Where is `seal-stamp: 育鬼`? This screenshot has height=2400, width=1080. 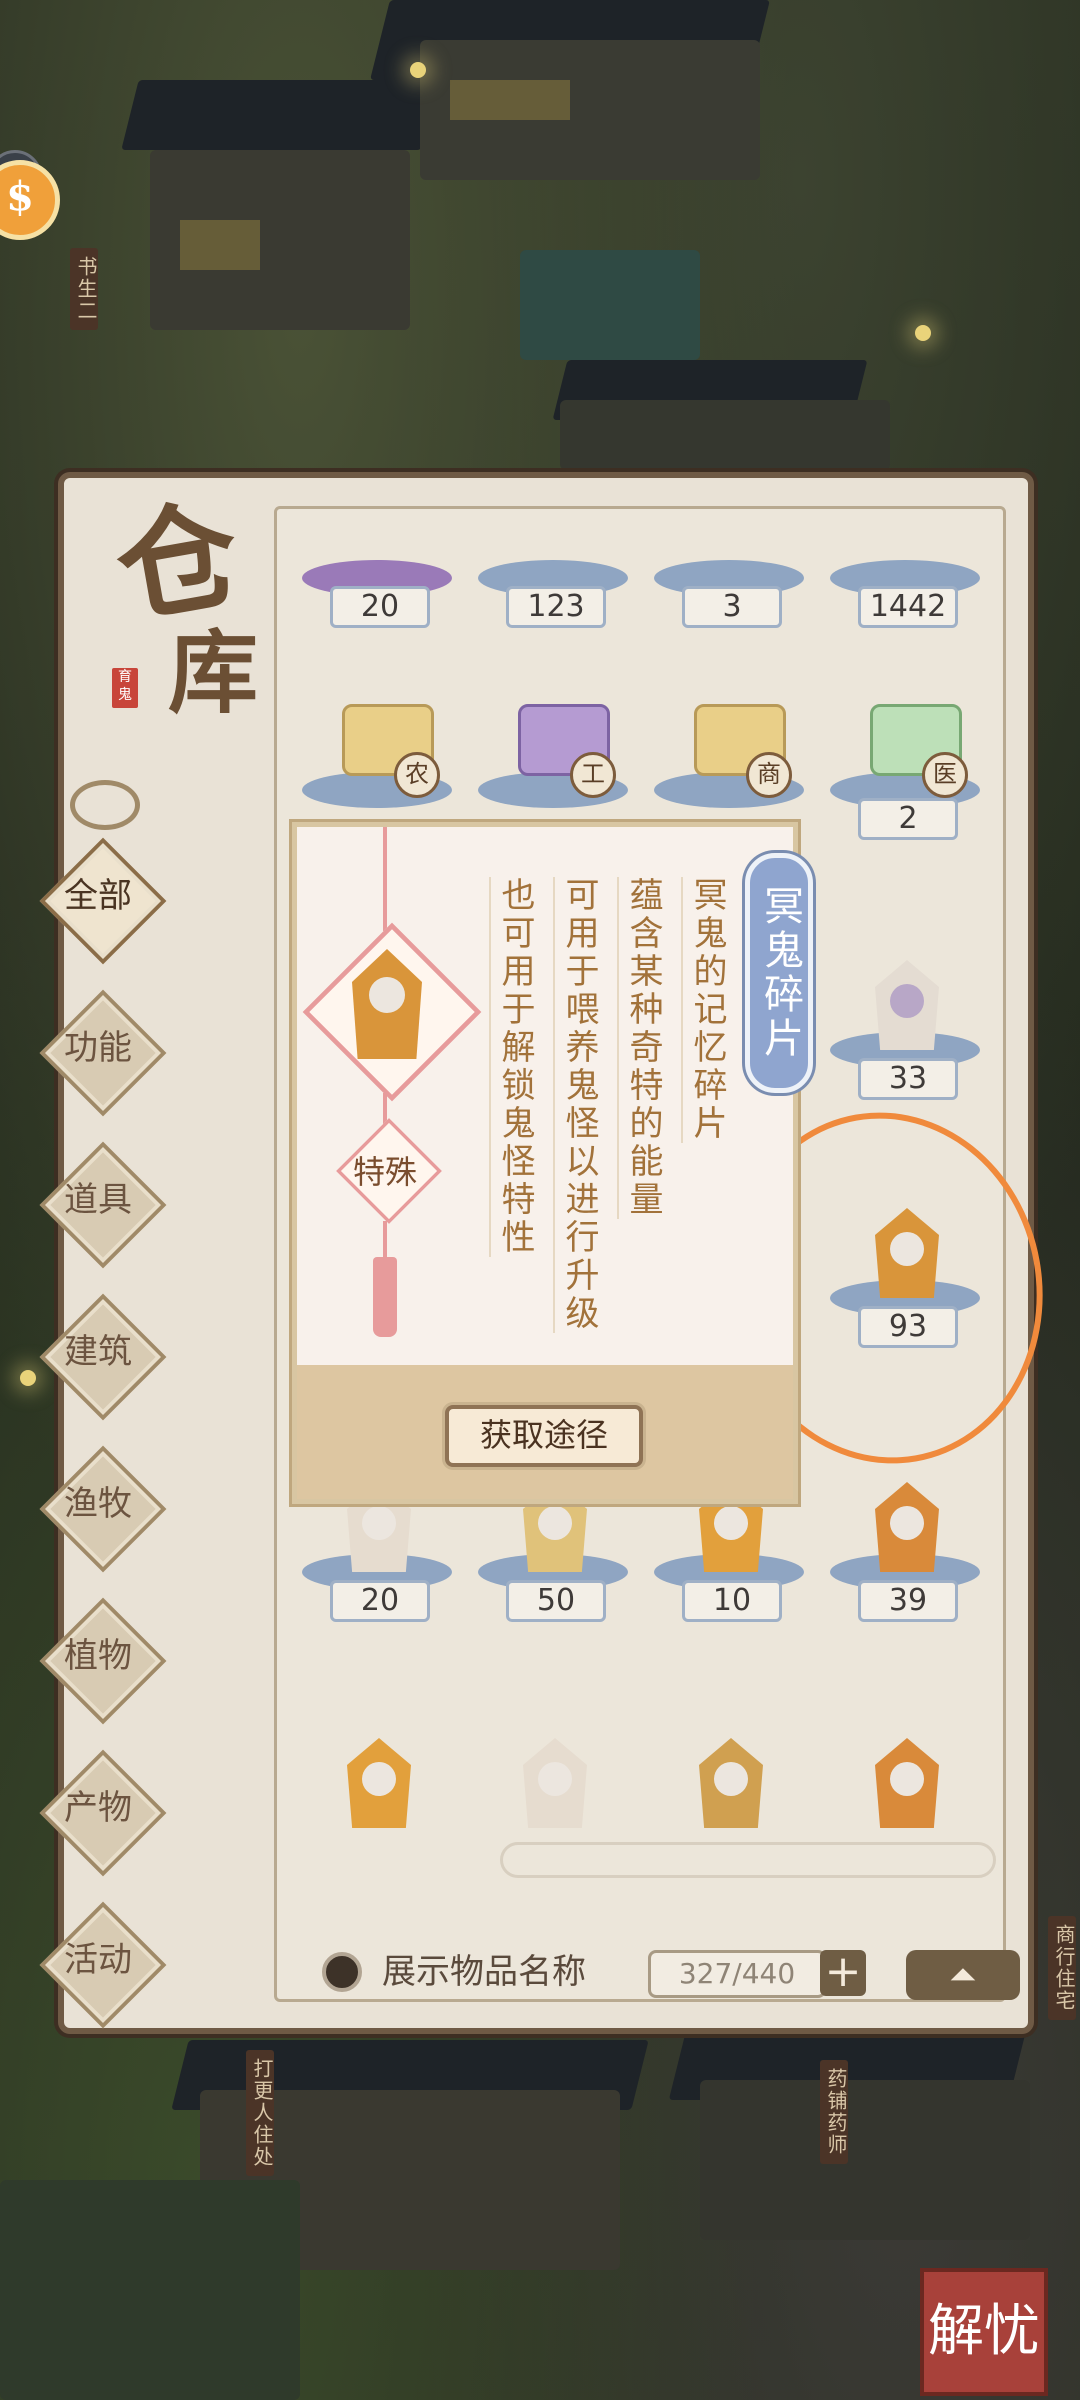
seal-stamp: 育鬼 is located at coordinates (125, 688).